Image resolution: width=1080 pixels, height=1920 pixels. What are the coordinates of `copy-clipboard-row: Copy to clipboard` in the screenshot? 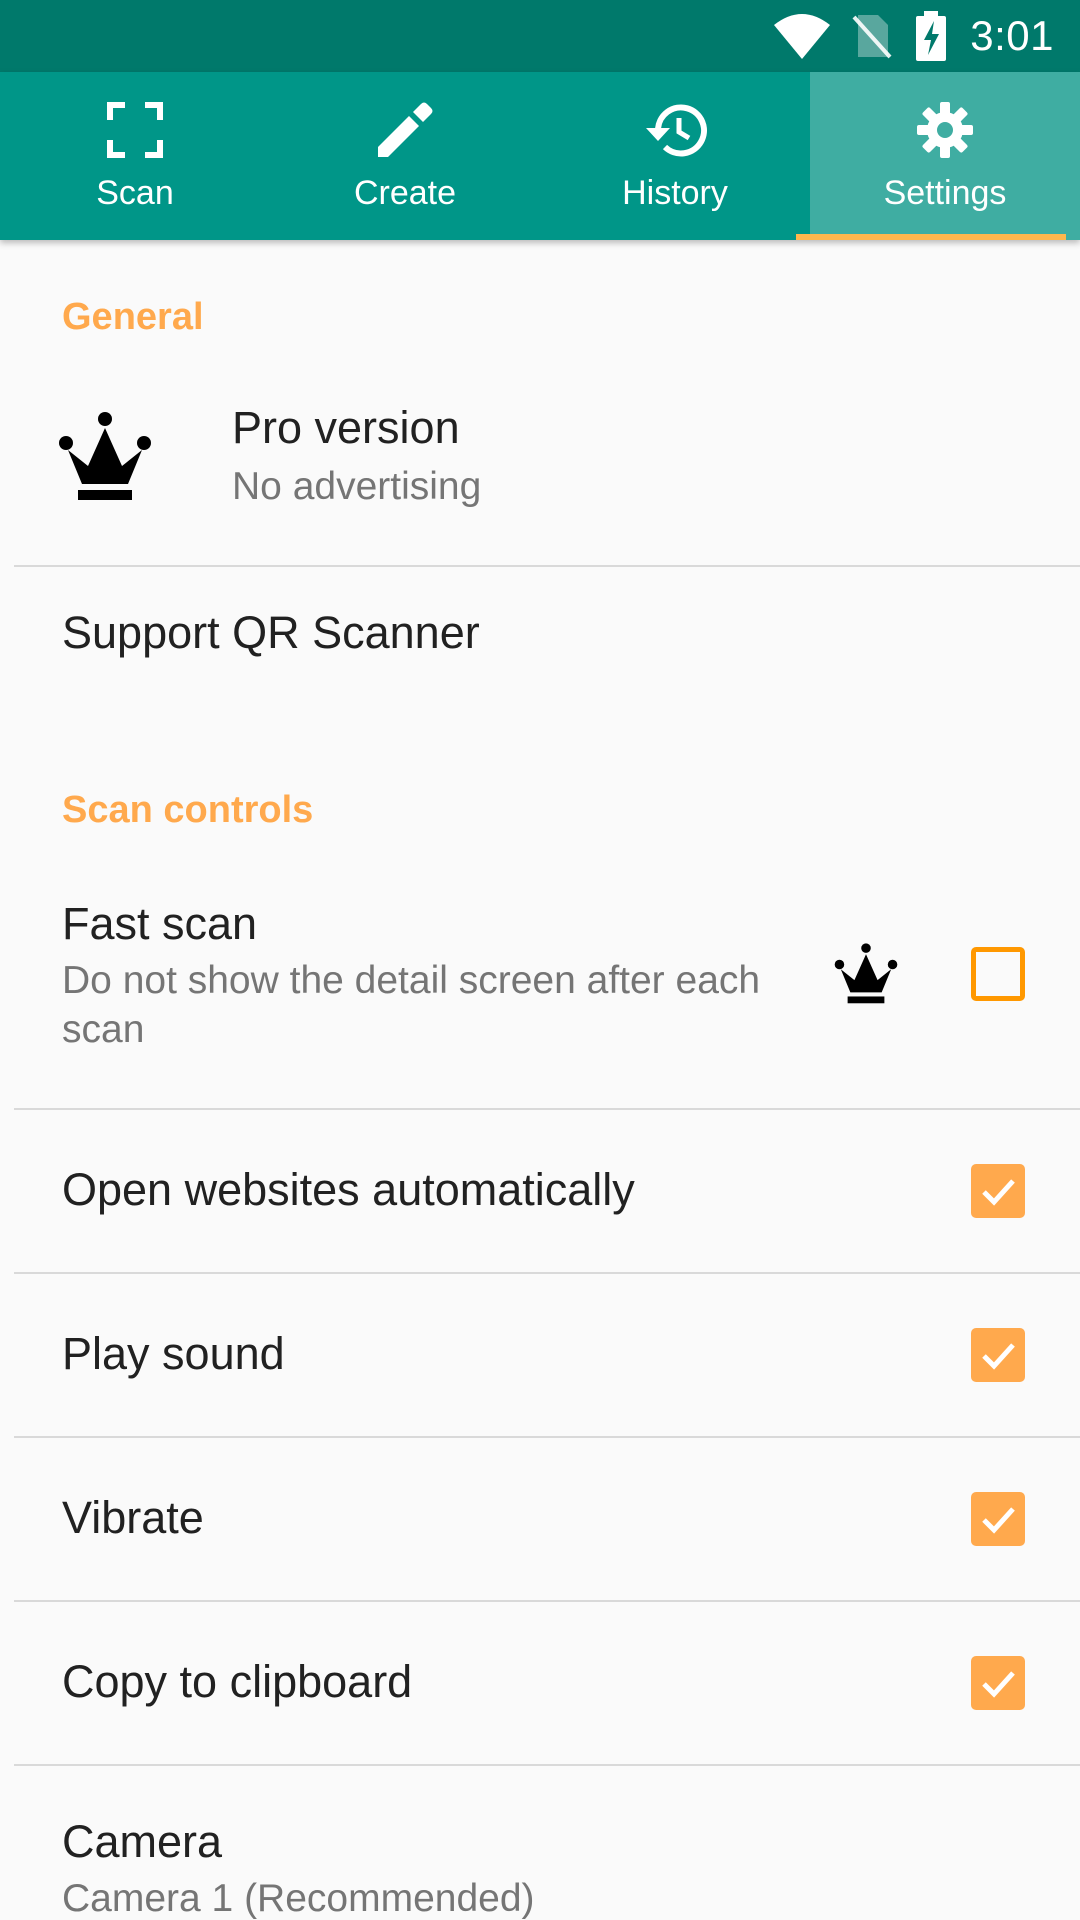 It's located at (540, 1683).